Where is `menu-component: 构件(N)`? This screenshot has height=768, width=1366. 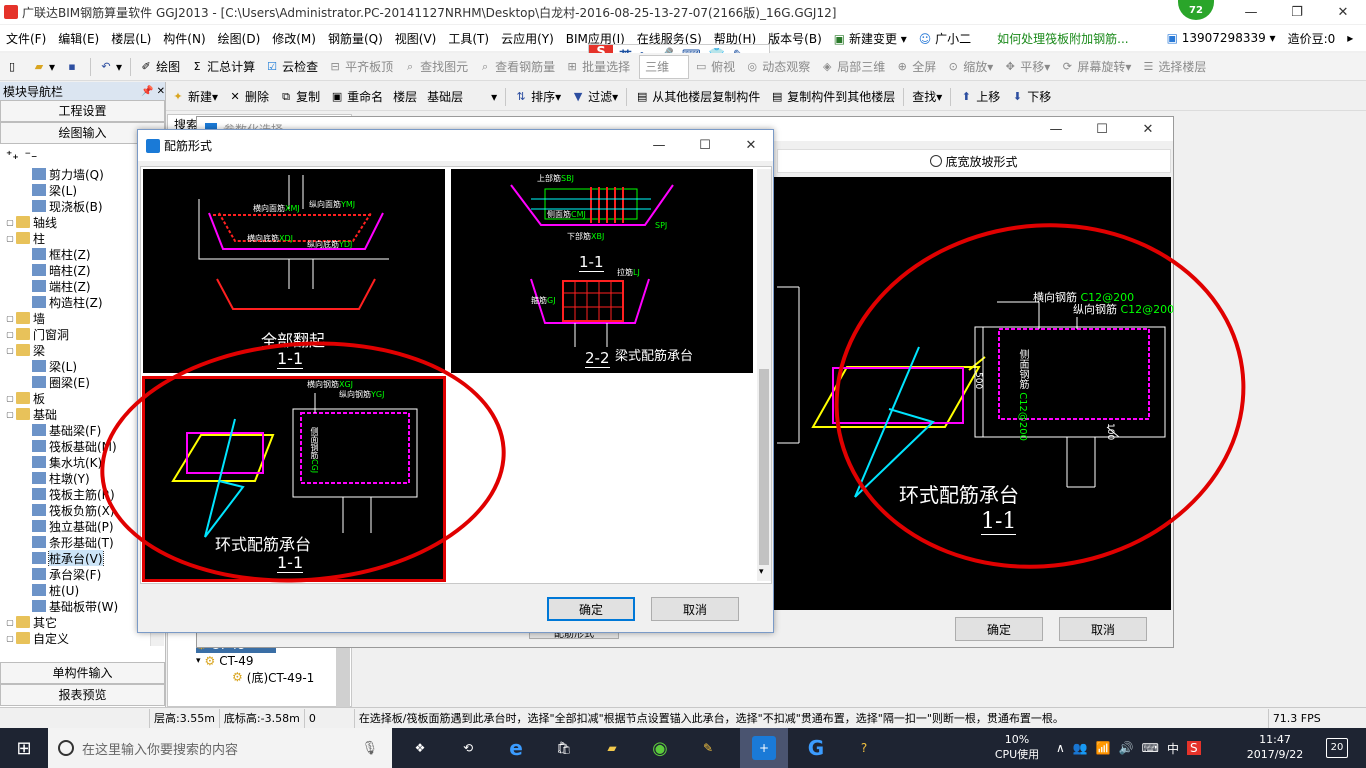
menu-component: 构件(N) is located at coordinates (184, 38).